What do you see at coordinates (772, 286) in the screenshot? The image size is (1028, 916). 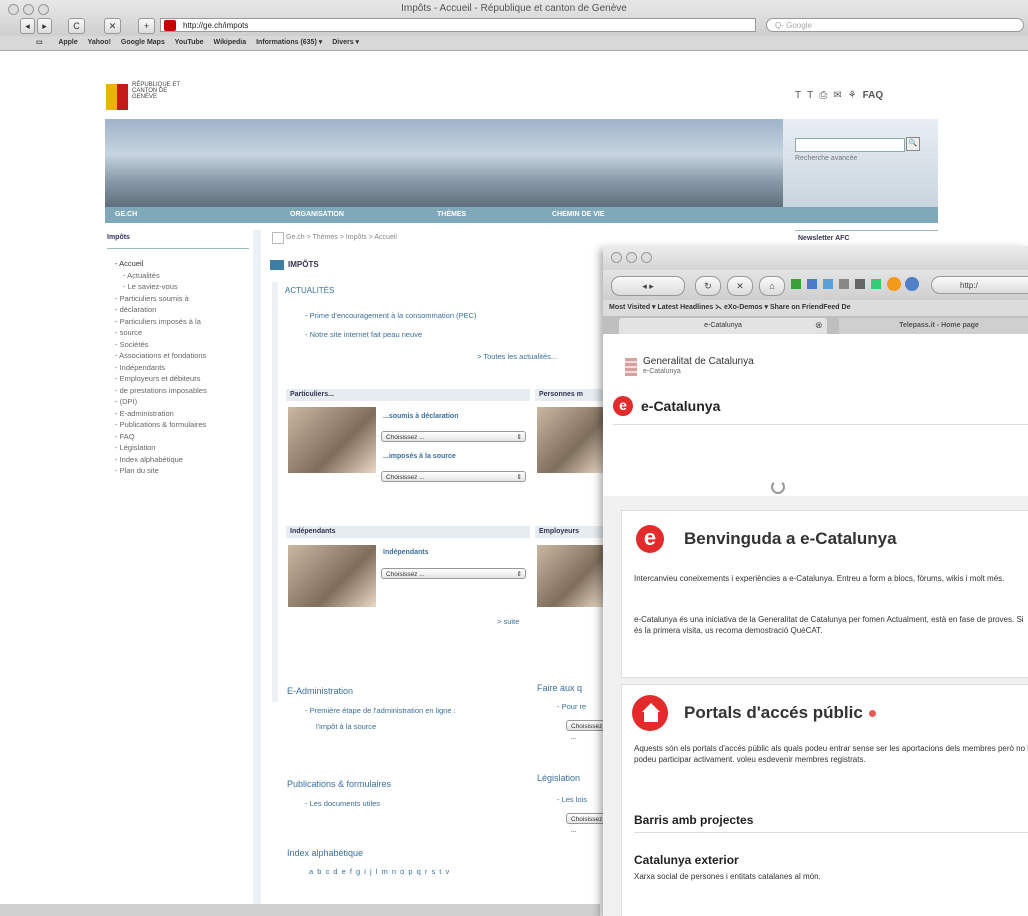 I see `home-icon: ⌂` at bounding box center [772, 286].